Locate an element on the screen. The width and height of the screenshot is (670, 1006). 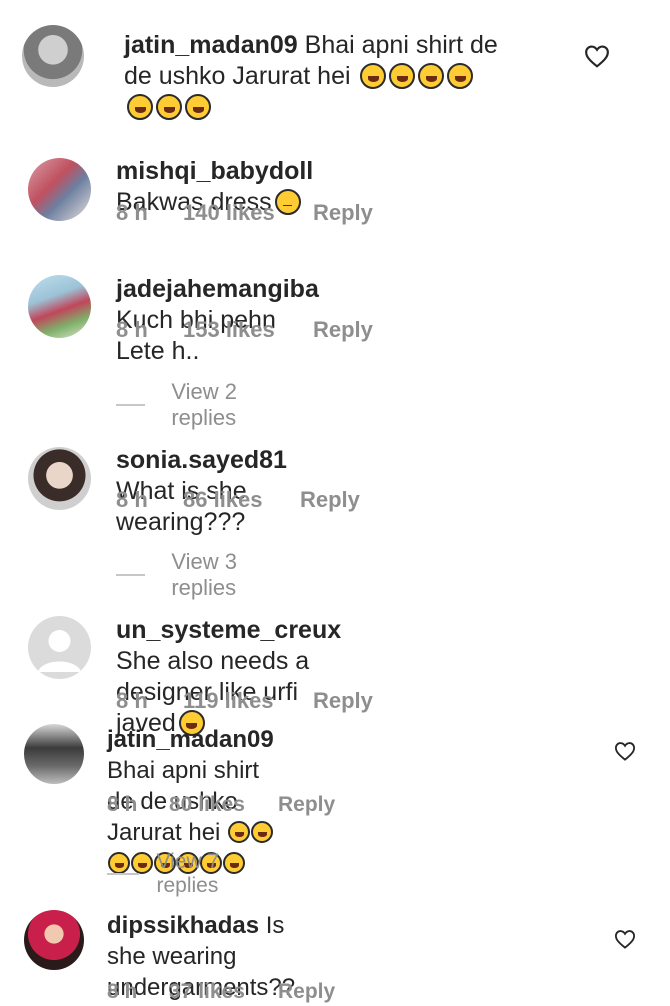
comment-username: un_systeme_creux is located at coordinates (228, 630).